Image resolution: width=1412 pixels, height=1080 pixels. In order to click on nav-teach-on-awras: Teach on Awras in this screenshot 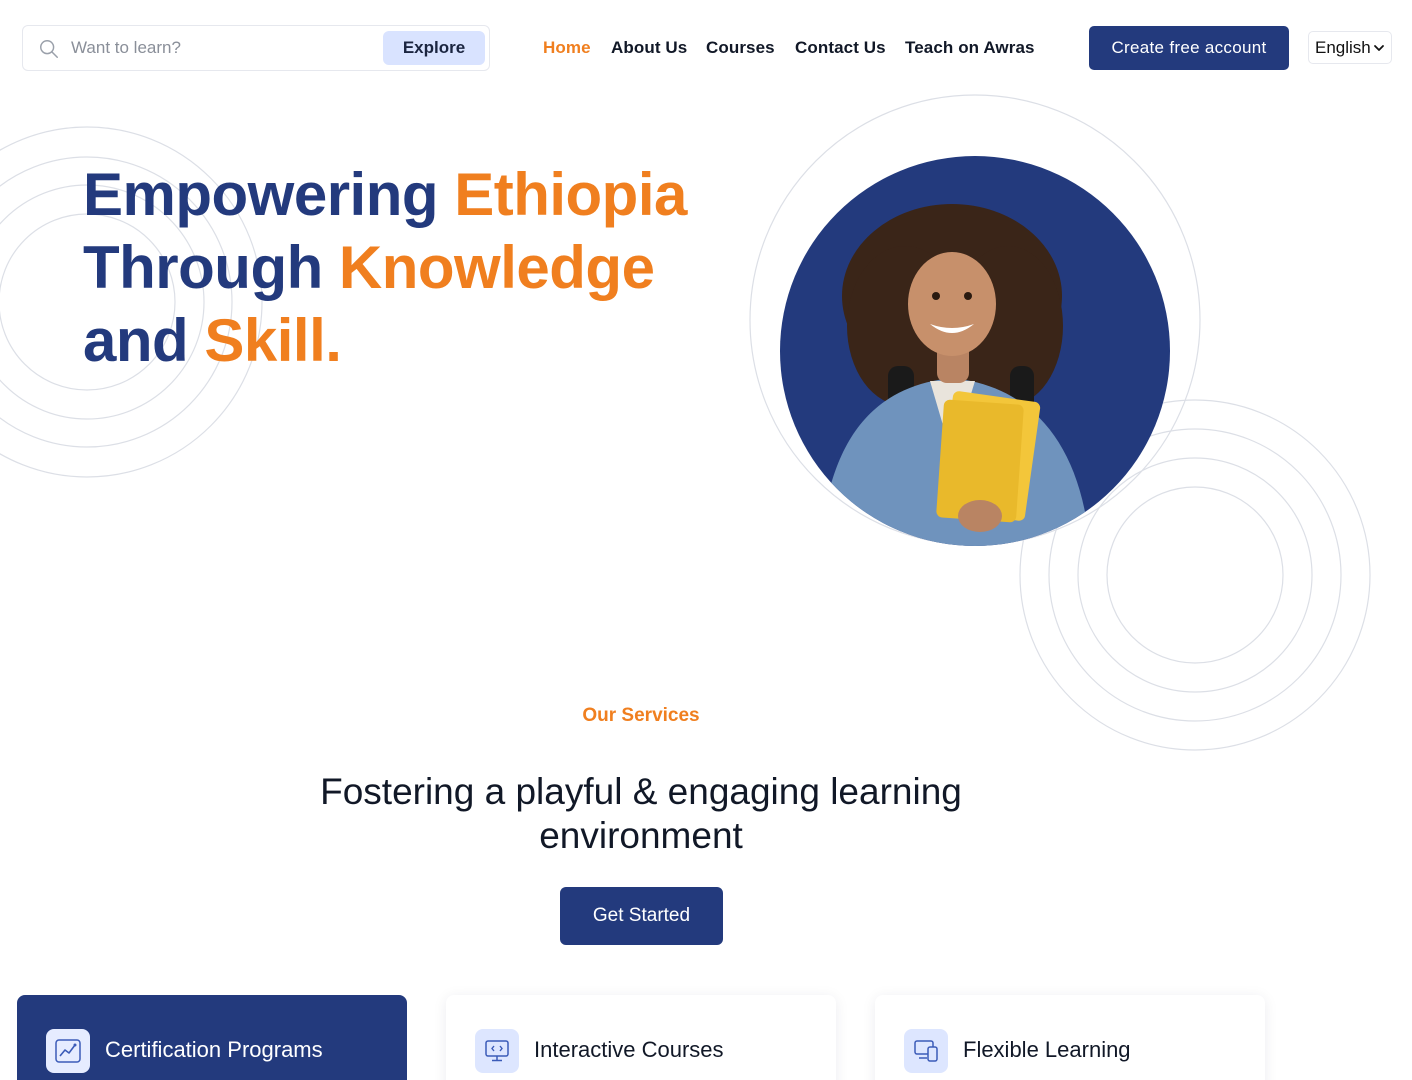, I will do `click(970, 48)`.